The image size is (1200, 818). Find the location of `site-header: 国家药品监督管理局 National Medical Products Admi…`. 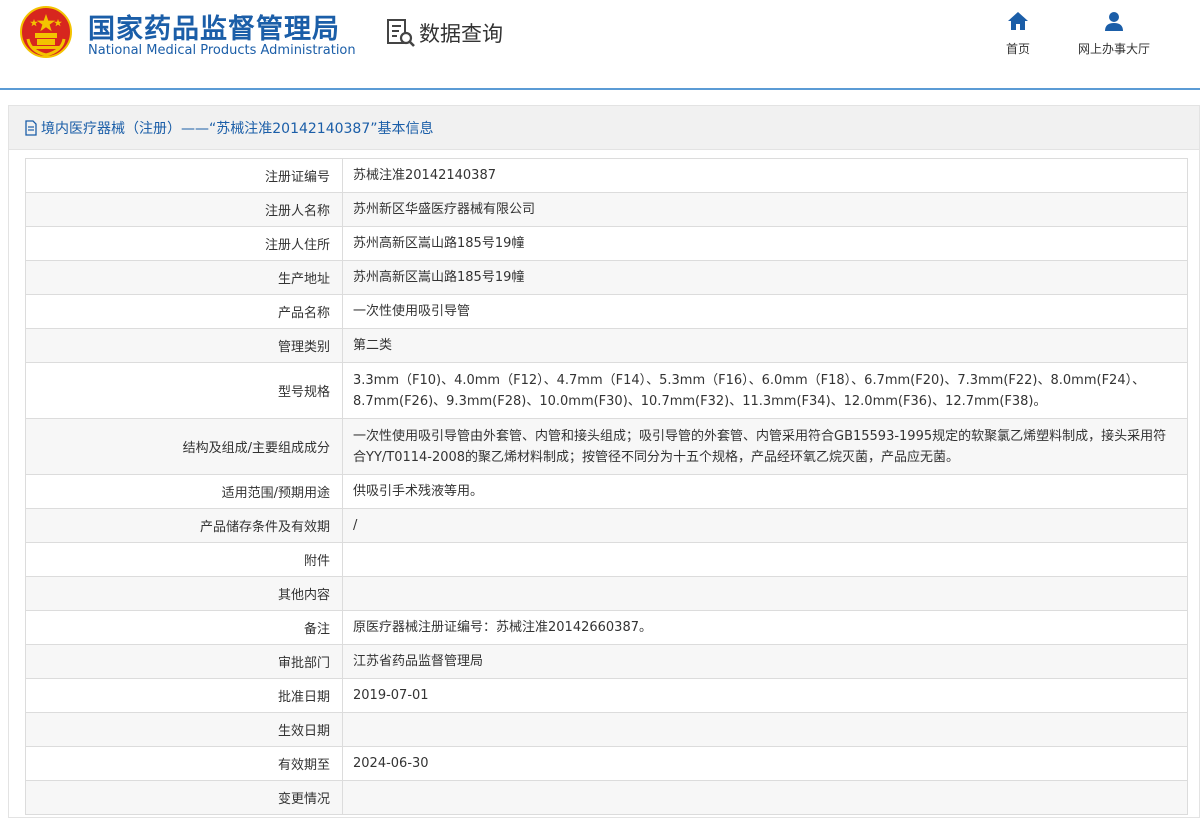

site-header: 国家药品监督管理局 National Medical Products Admi… is located at coordinates (600, 44).